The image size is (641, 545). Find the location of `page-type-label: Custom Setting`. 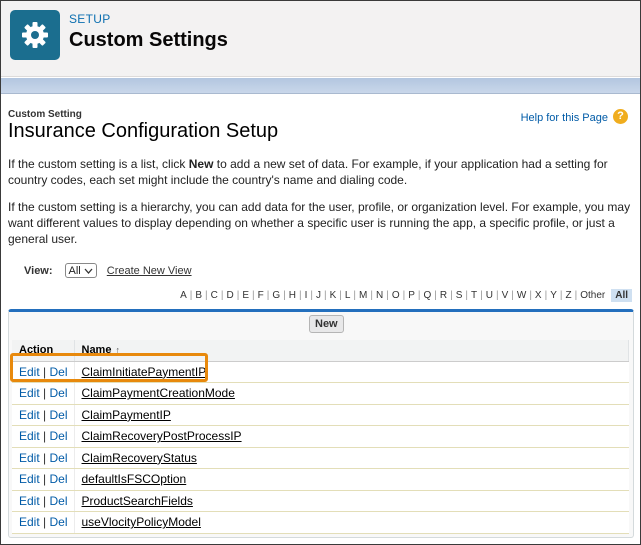

page-type-label: Custom Setting is located at coordinates (45, 114).